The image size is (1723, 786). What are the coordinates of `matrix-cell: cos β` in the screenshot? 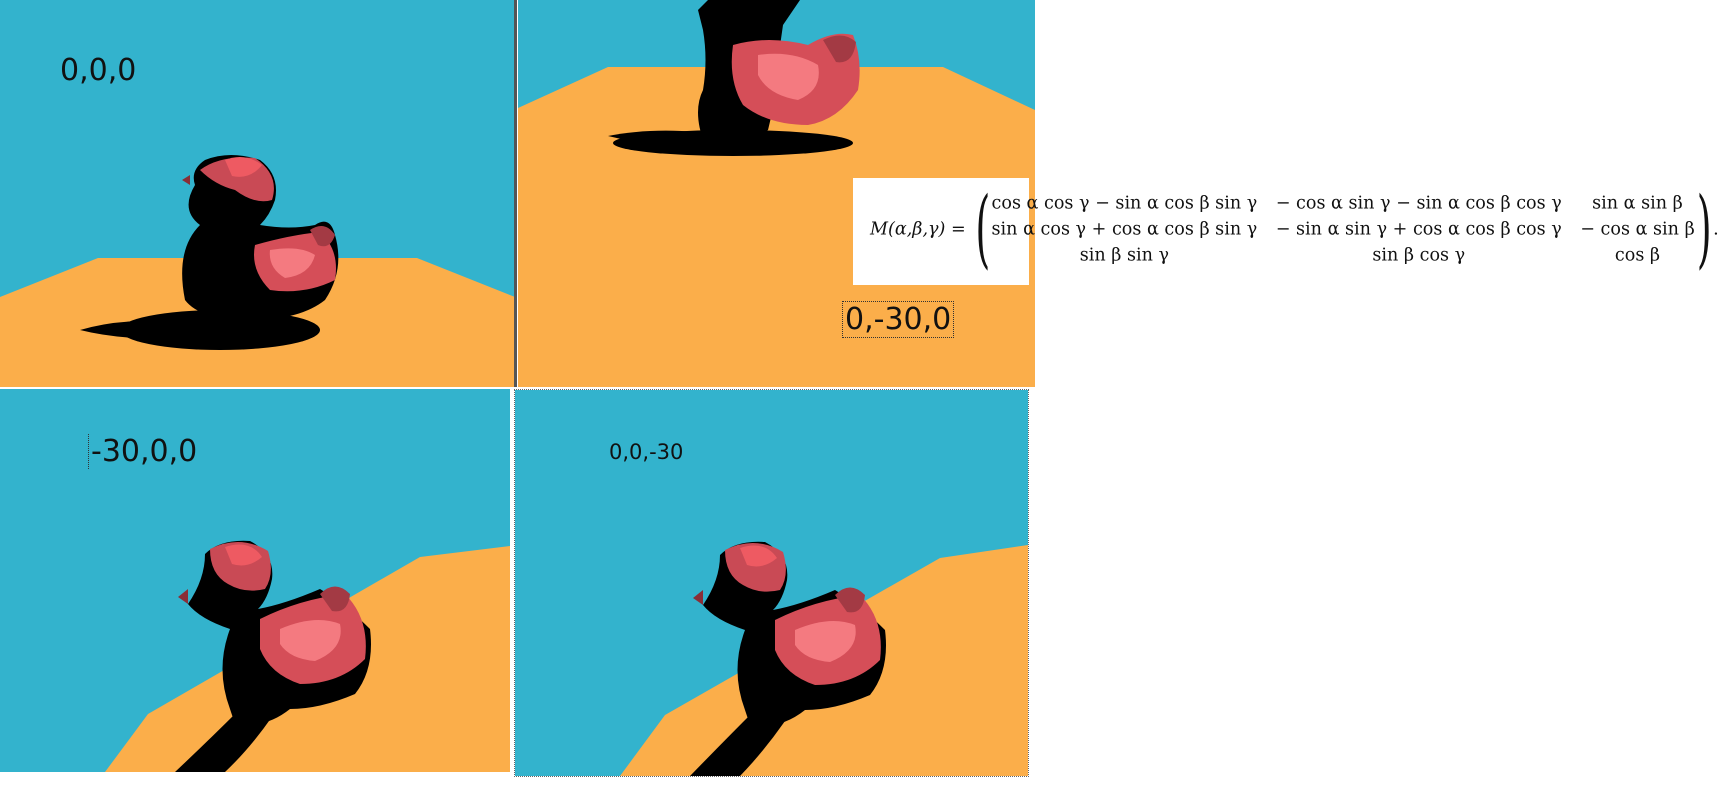 It's located at (1637, 255).